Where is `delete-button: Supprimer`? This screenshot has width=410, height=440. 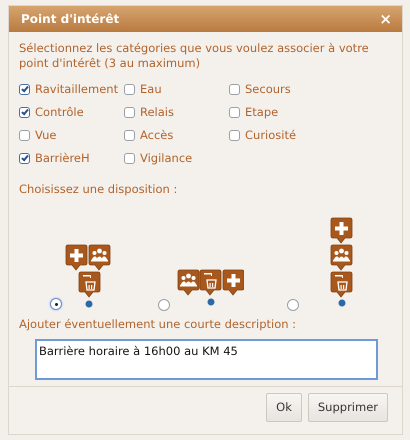
delete-button: Supprimer is located at coordinates (348, 407).